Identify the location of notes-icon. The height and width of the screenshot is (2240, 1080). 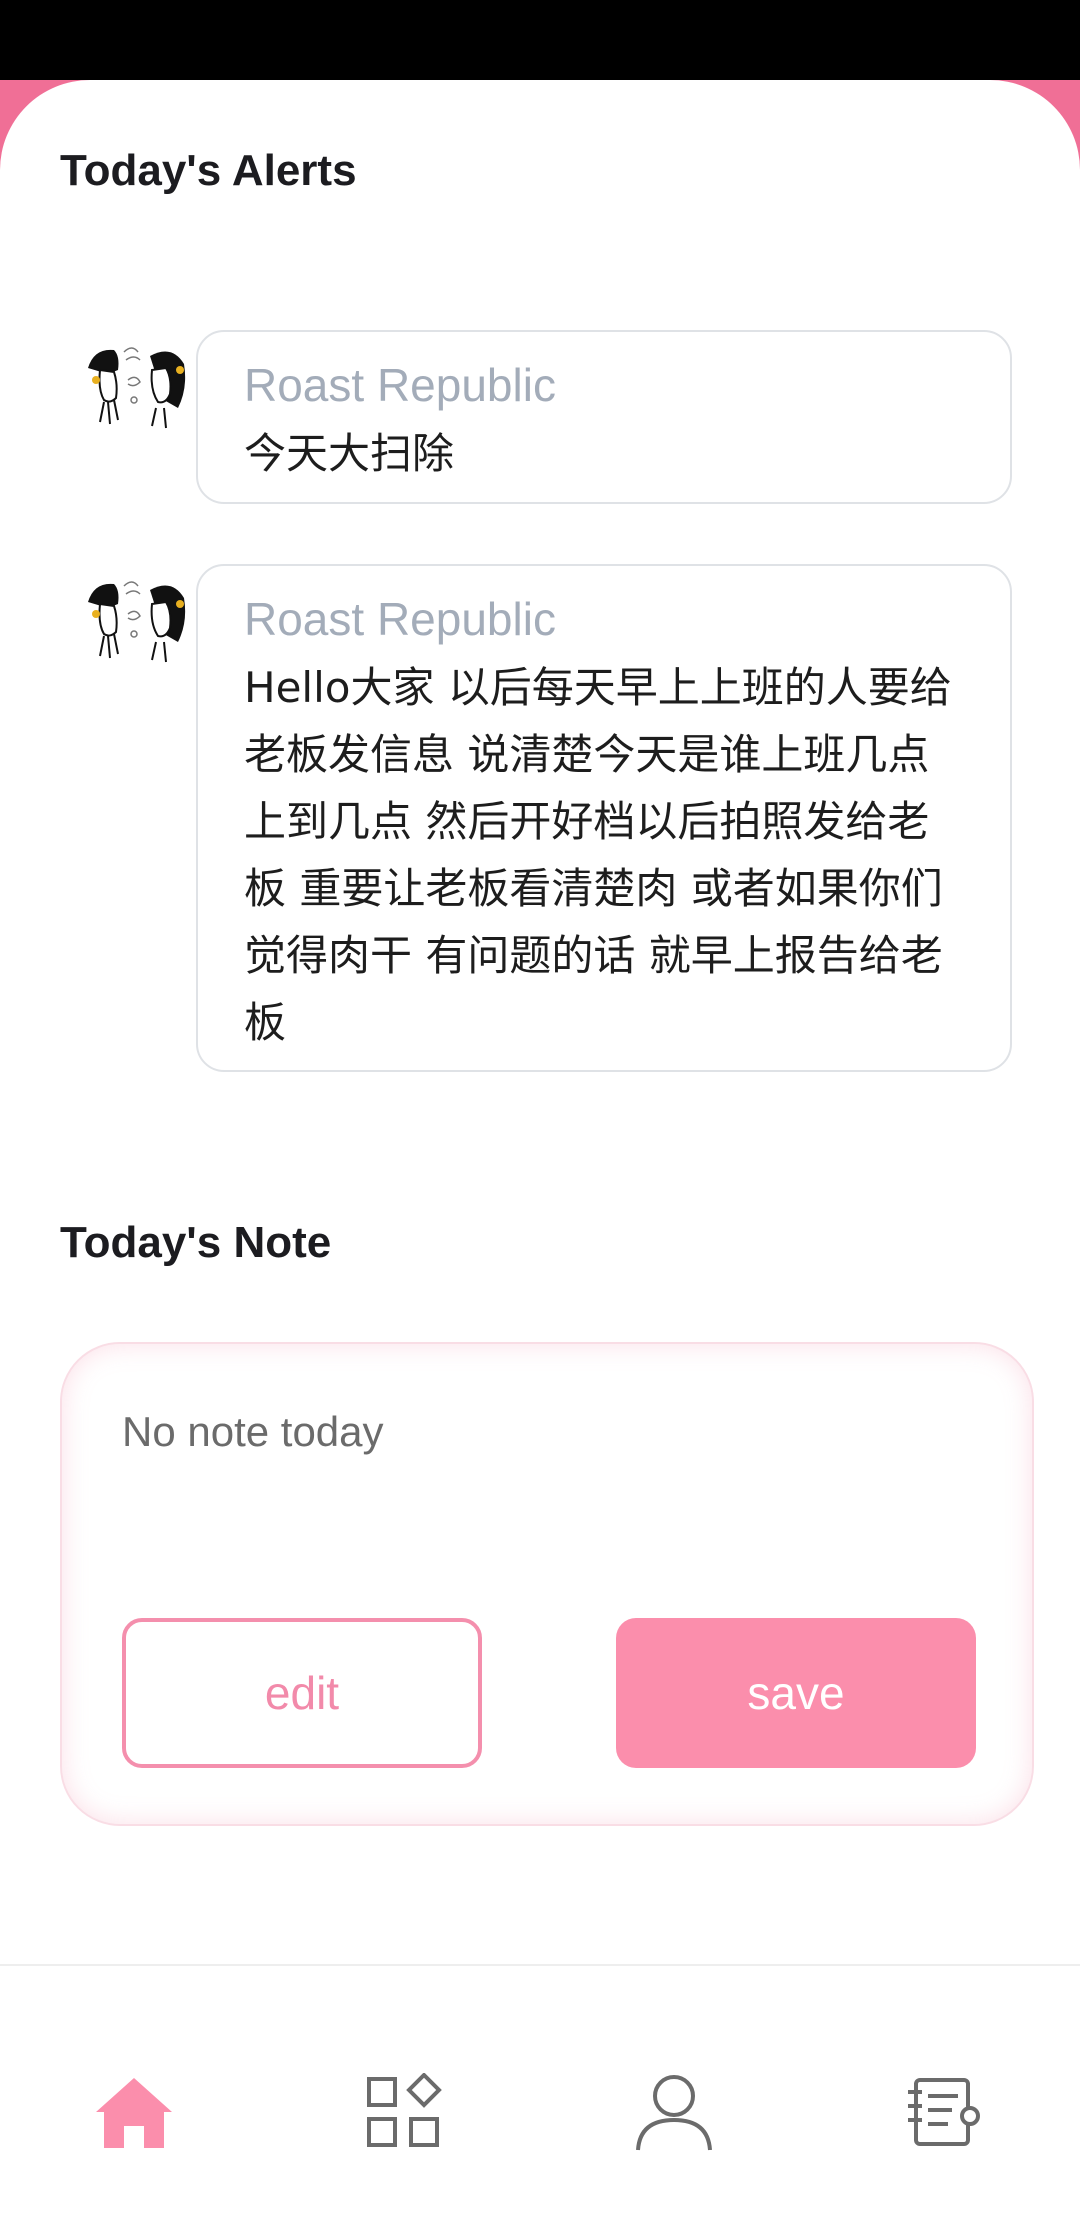
(944, 2112).